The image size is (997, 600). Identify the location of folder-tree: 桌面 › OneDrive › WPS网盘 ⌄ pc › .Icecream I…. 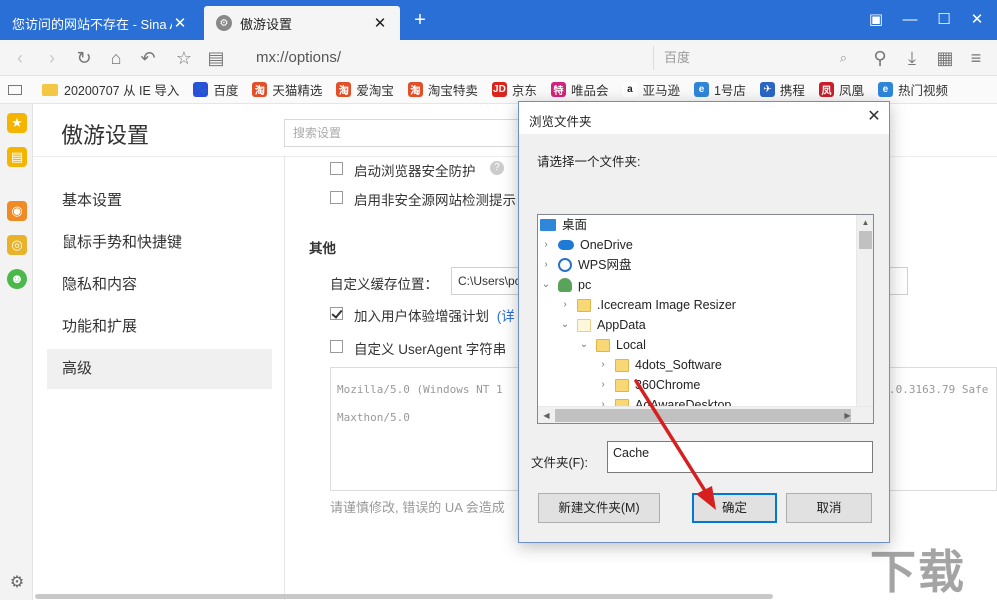
(705, 319).